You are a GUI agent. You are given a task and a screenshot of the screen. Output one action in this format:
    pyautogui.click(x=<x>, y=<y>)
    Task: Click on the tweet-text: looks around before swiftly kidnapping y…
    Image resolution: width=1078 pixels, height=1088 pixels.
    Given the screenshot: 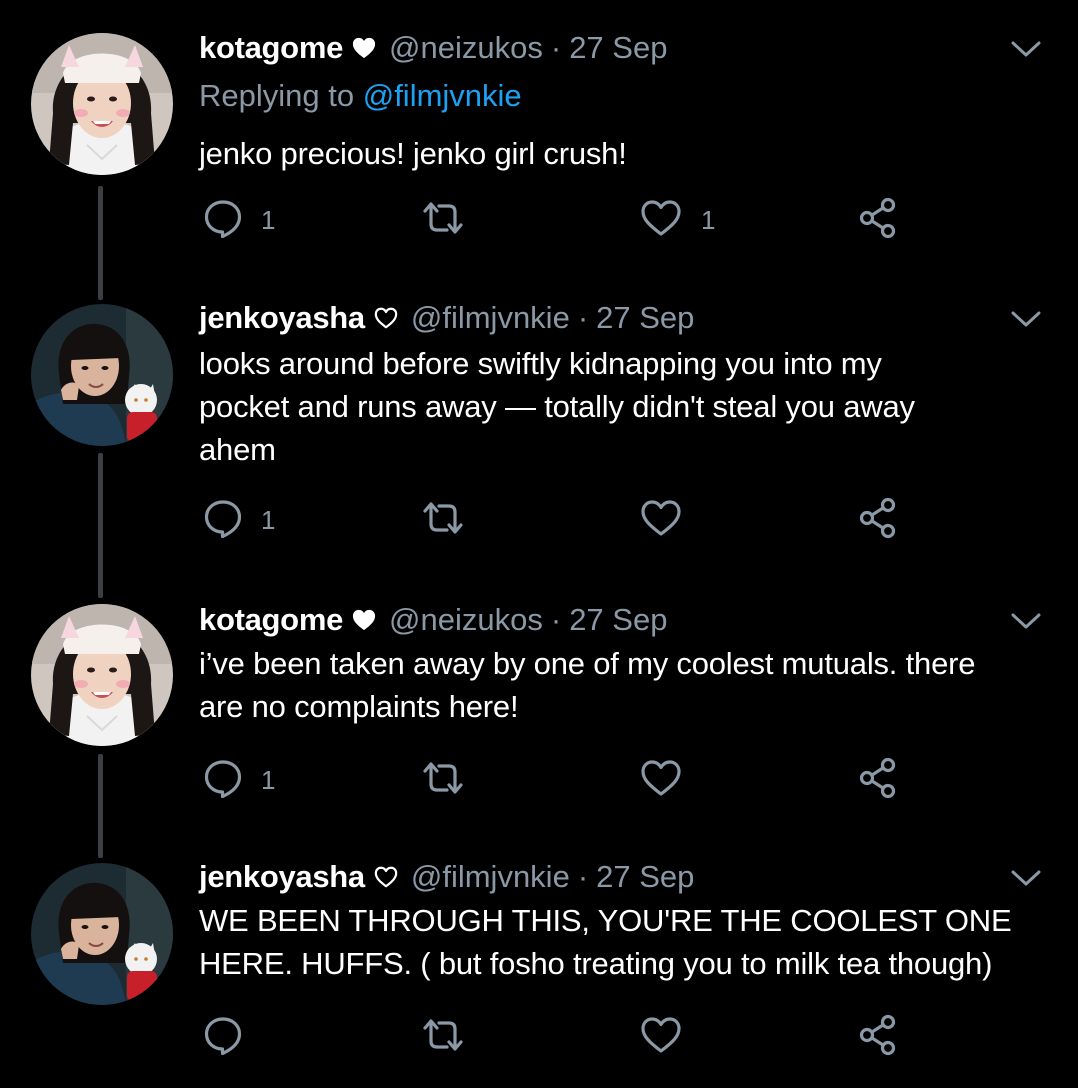 What is the action you would take?
    pyautogui.click(x=629, y=406)
    